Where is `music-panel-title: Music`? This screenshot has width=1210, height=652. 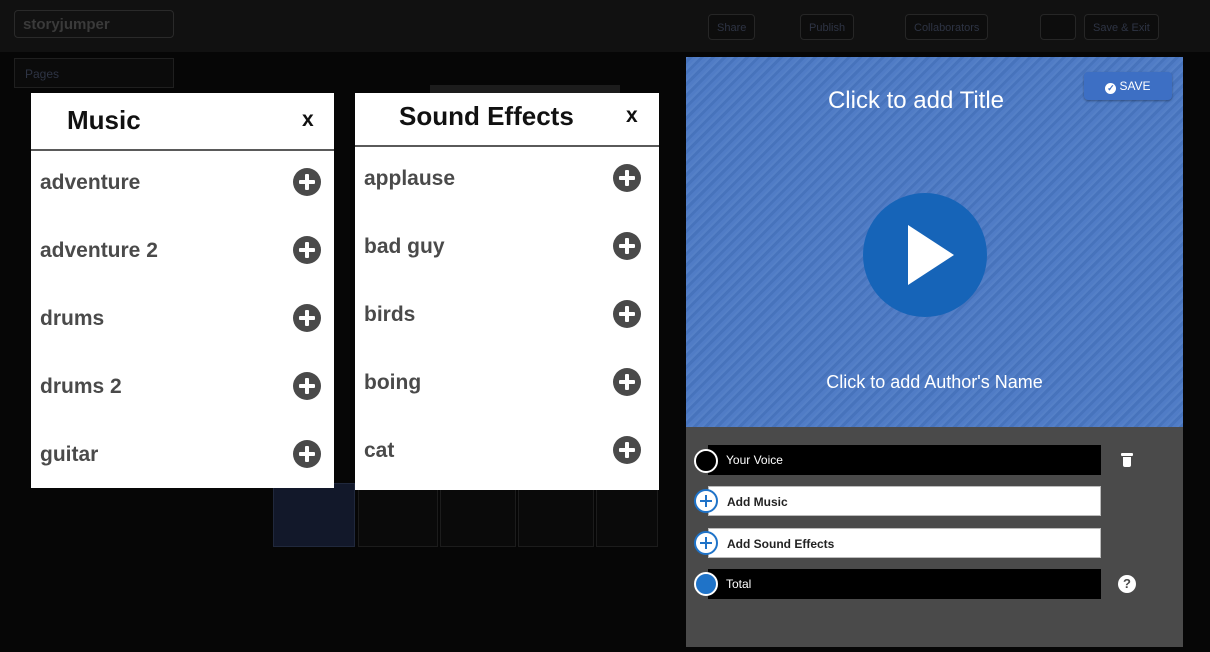 music-panel-title: Music is located at coordinates (104, 120).